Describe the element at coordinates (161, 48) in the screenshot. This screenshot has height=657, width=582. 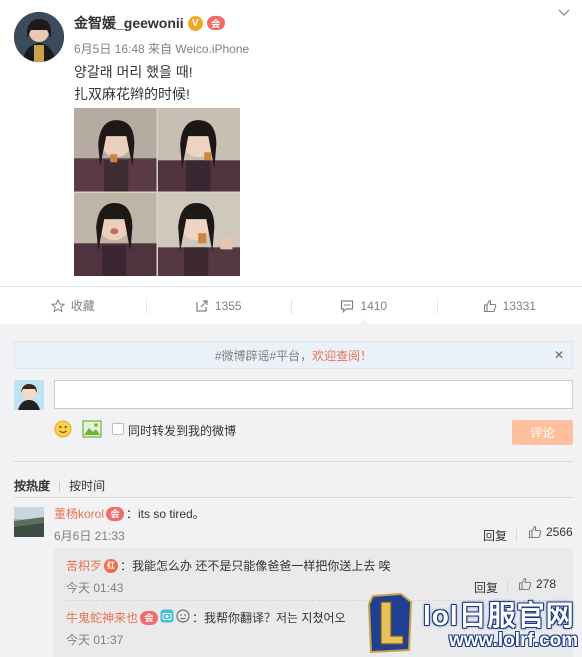
I see `post-timestamp-source: 6月5日 16:48 来自 Weico.iPhone` at that location.